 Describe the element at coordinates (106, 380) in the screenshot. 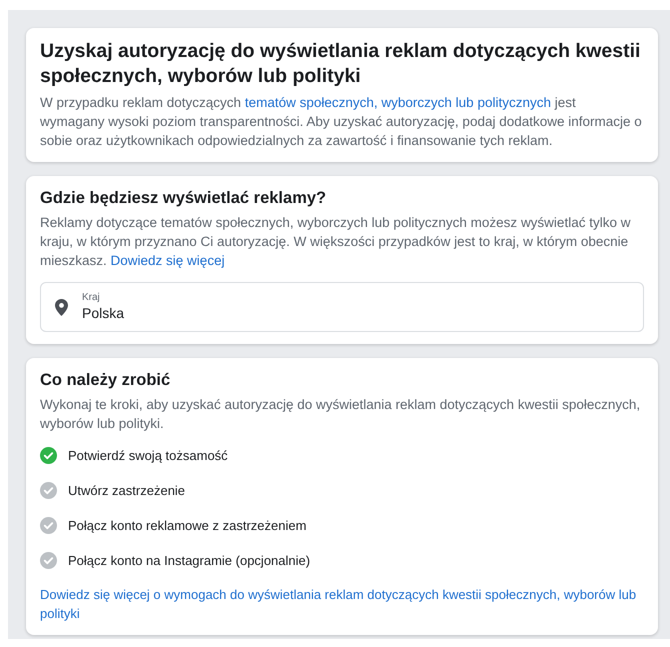

I see `section-title: Co należy zrobić` at that location.